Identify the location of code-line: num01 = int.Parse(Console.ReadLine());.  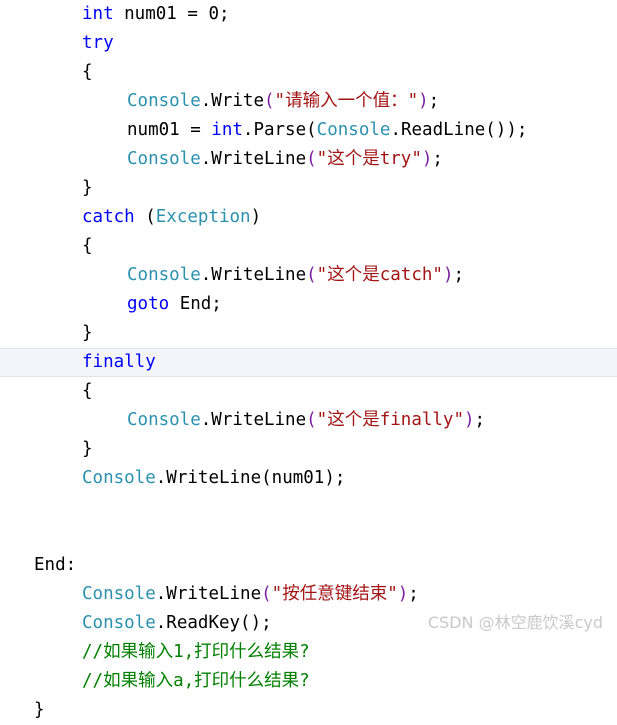
(308, 130).